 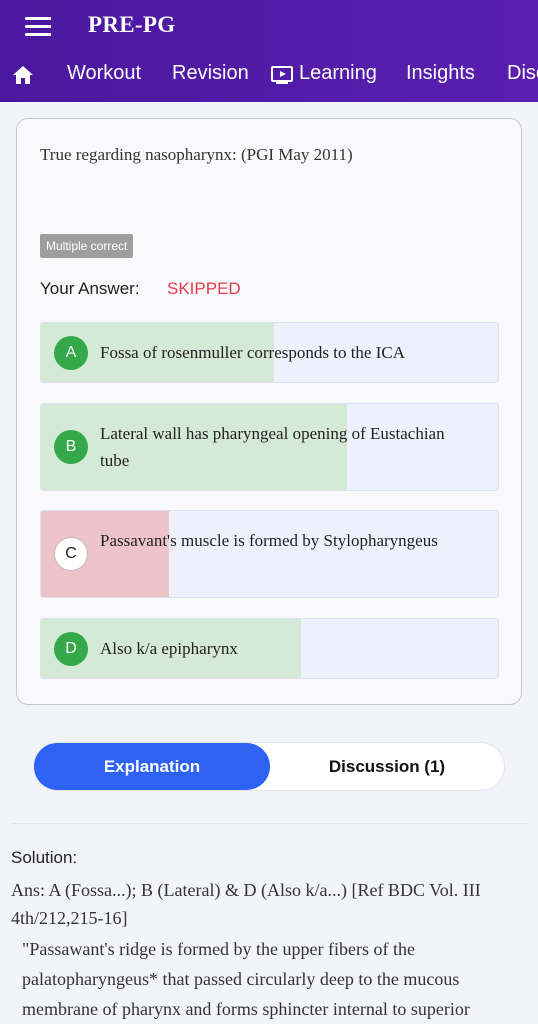 I want to click on option-a-letter: A, so click(x=71, y=353).